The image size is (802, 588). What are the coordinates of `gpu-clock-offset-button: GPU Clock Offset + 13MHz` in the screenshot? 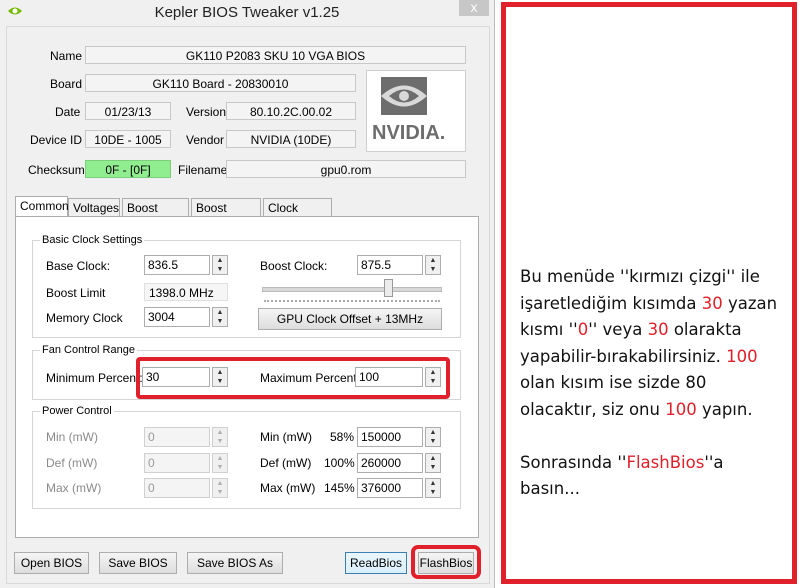 It's located at (350, 319).